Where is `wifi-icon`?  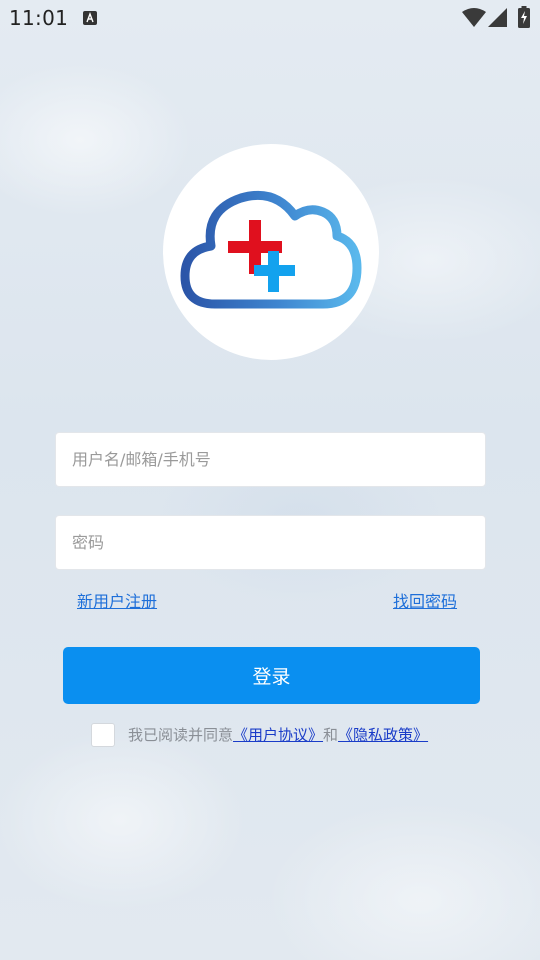 wifi-icon is located at coordinates (474, 20).